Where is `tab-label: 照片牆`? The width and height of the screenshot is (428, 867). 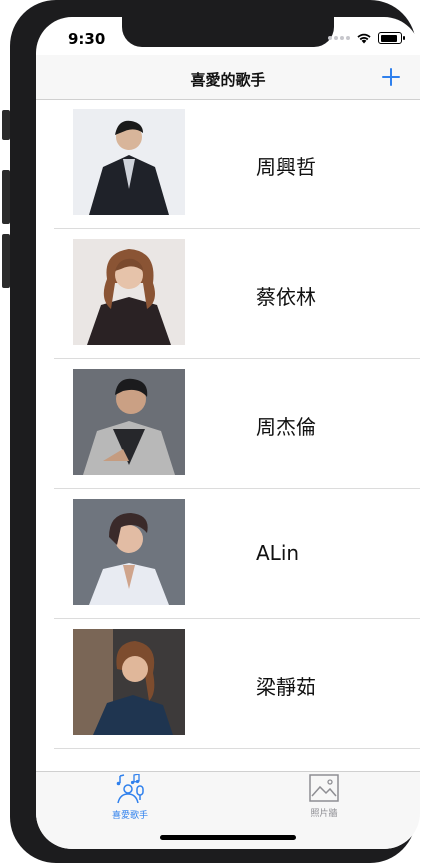 tab-label: 照片牆 is located at coordinates (324, 814).